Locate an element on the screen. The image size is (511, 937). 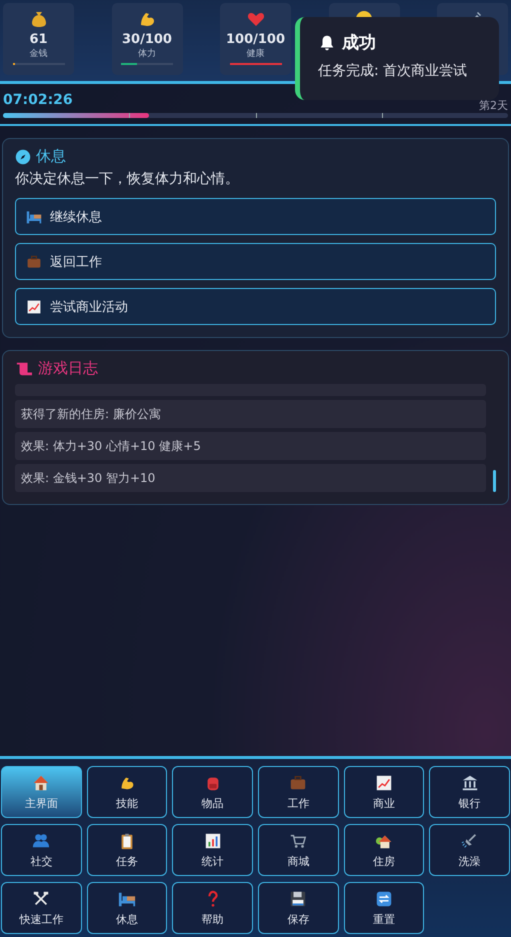
nav-button: 社交 is located at coordinates (41, 850).